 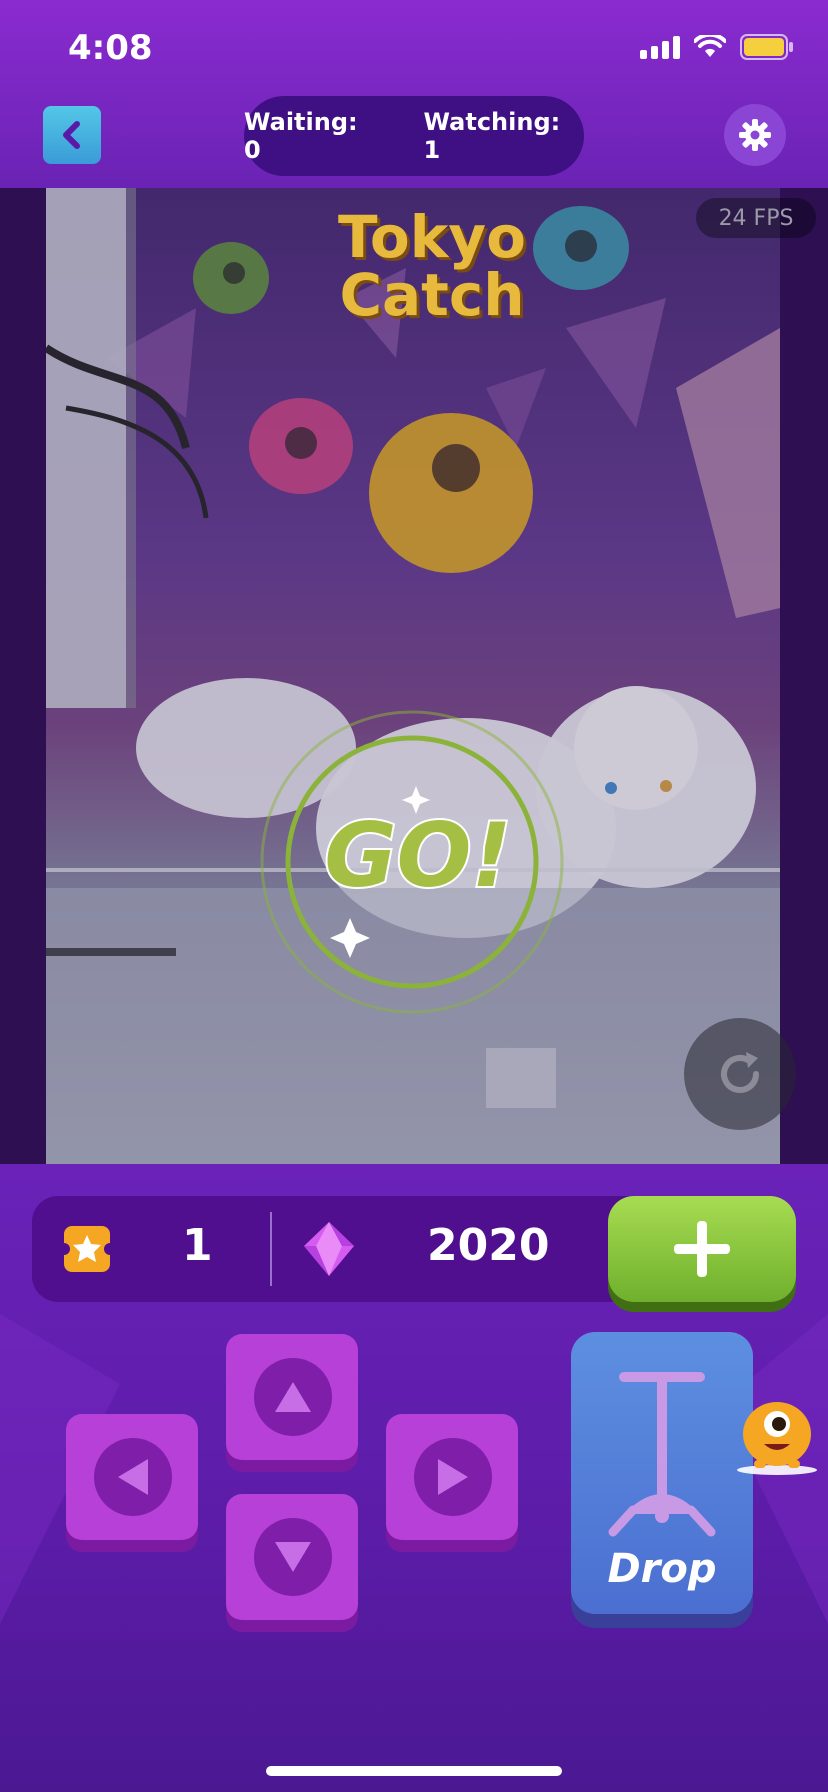 I want to click on top-bar: 4:08 Waiting: 0 Watching: 1, so click(x=414, y=94).